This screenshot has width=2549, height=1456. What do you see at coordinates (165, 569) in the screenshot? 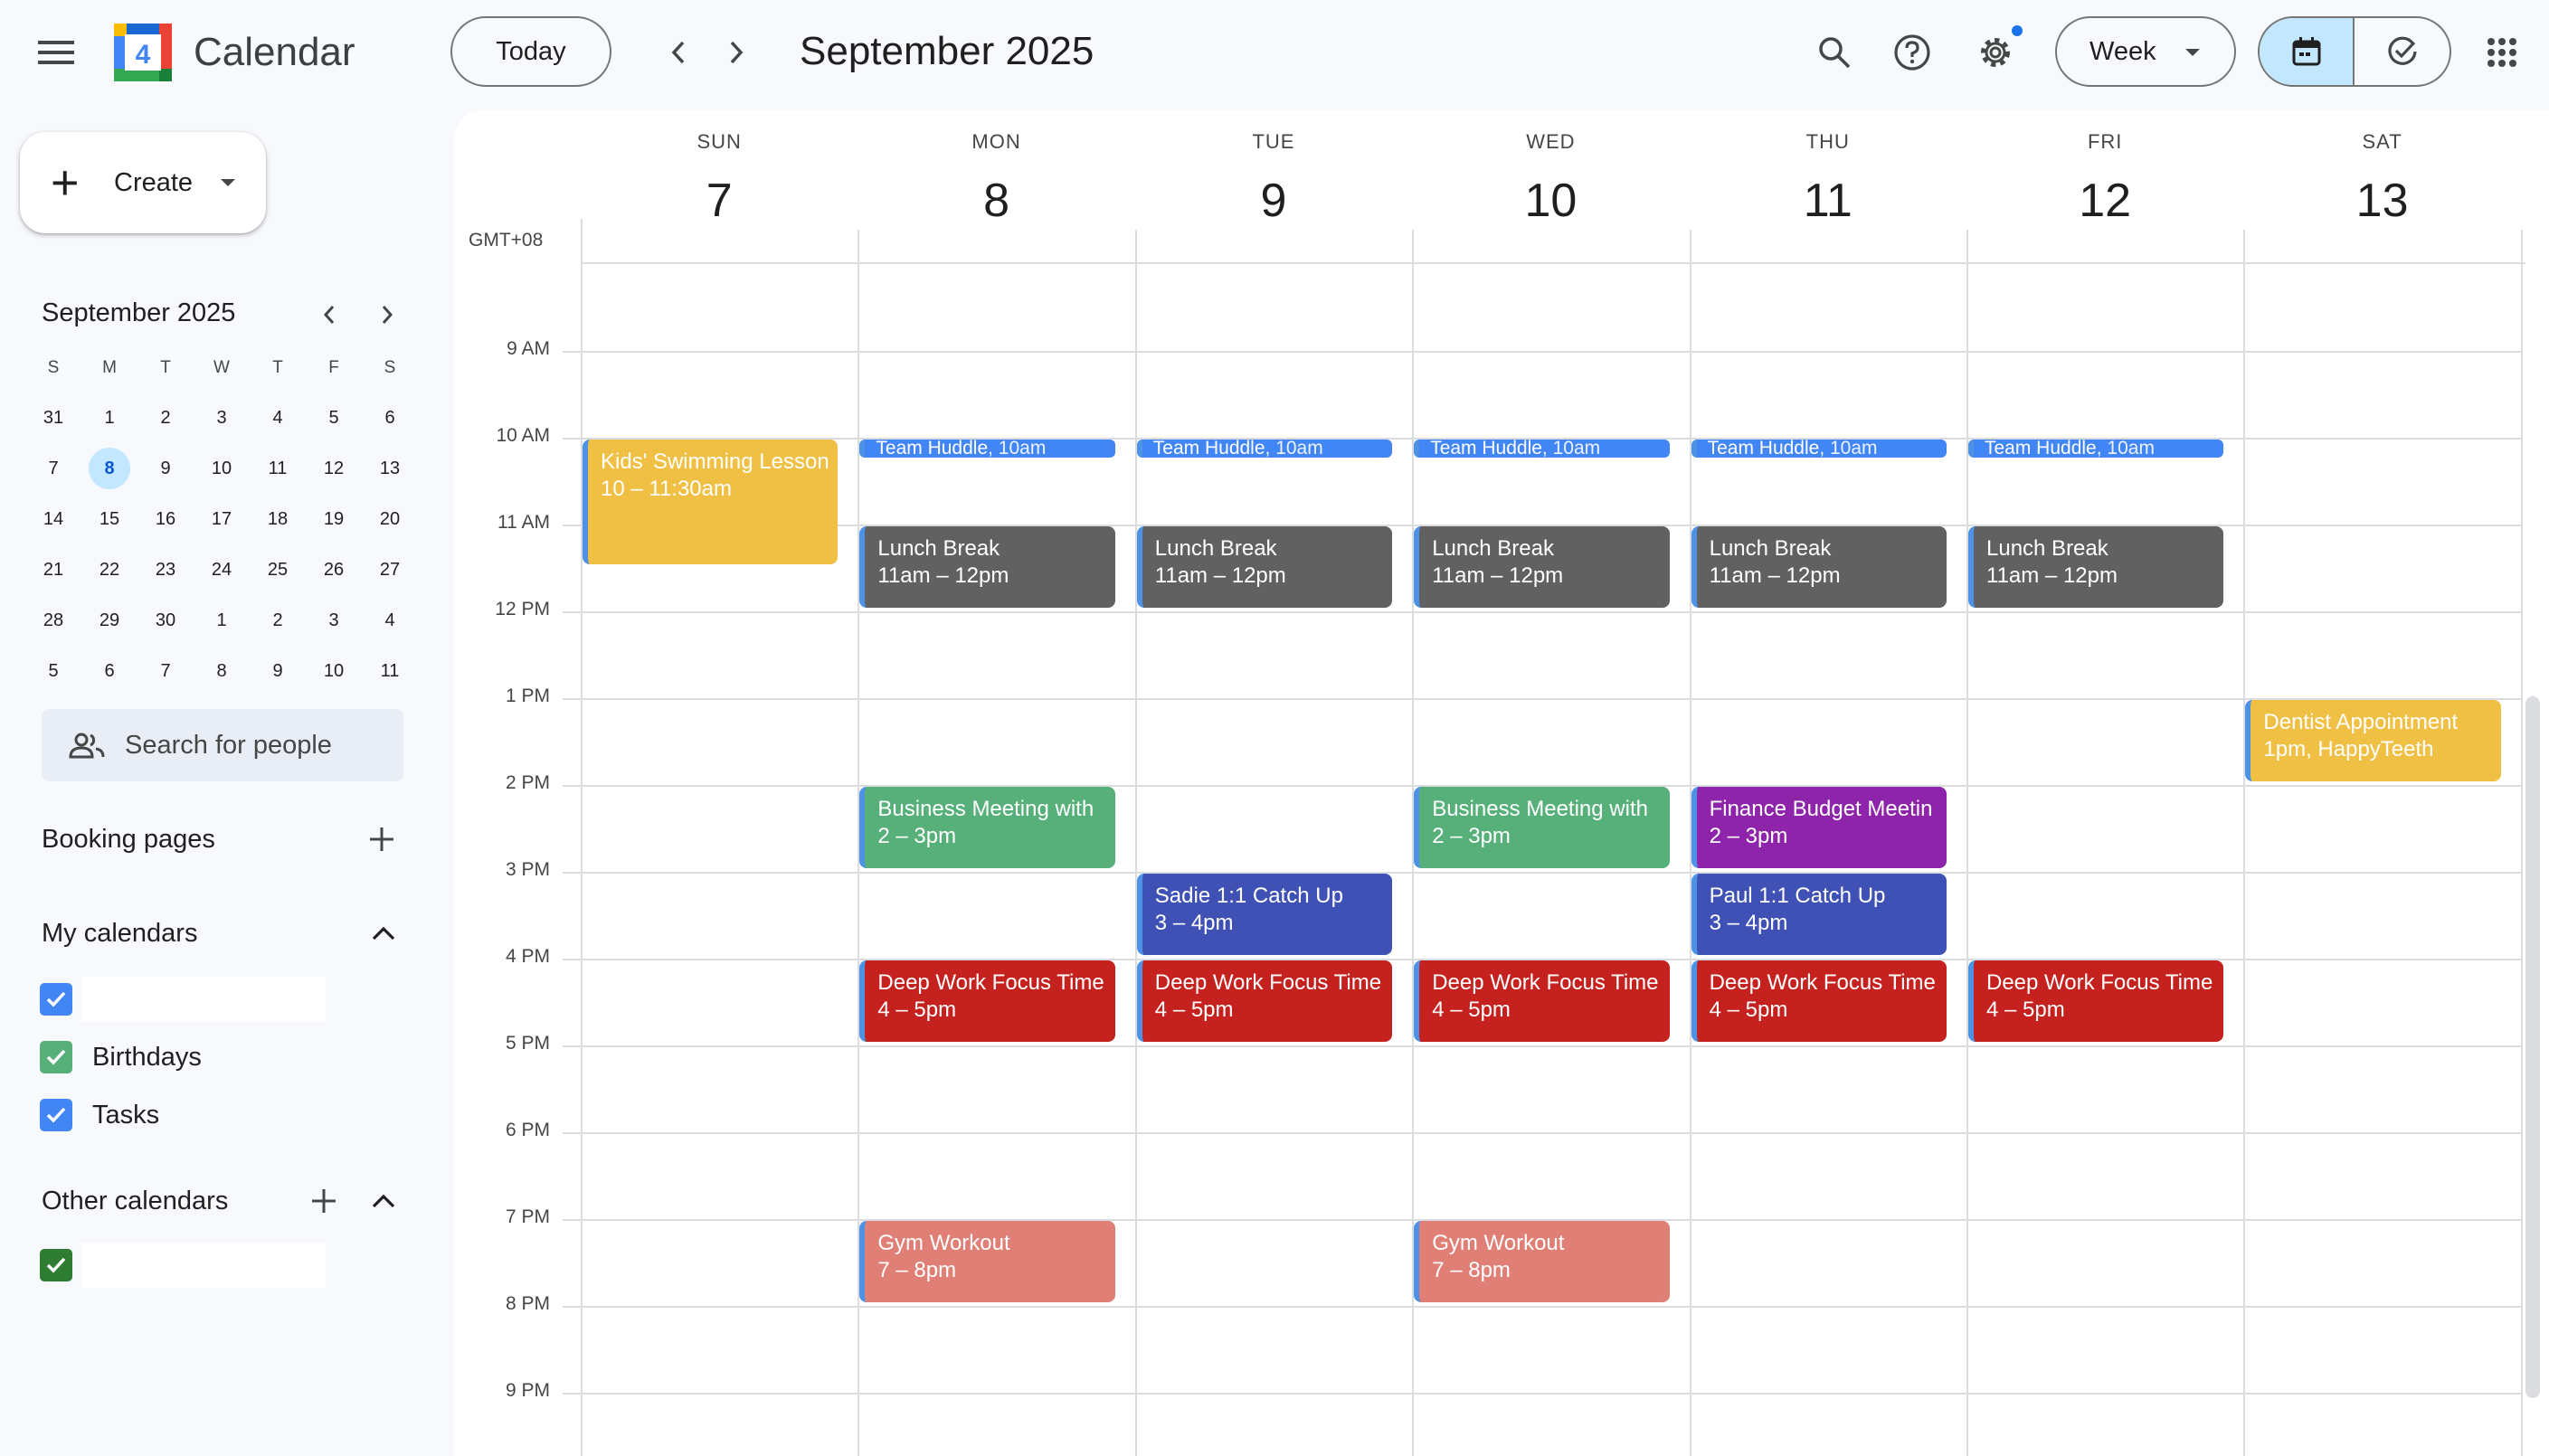
I see `mini-calendar-day: 23` at bounding box center [165, 569].